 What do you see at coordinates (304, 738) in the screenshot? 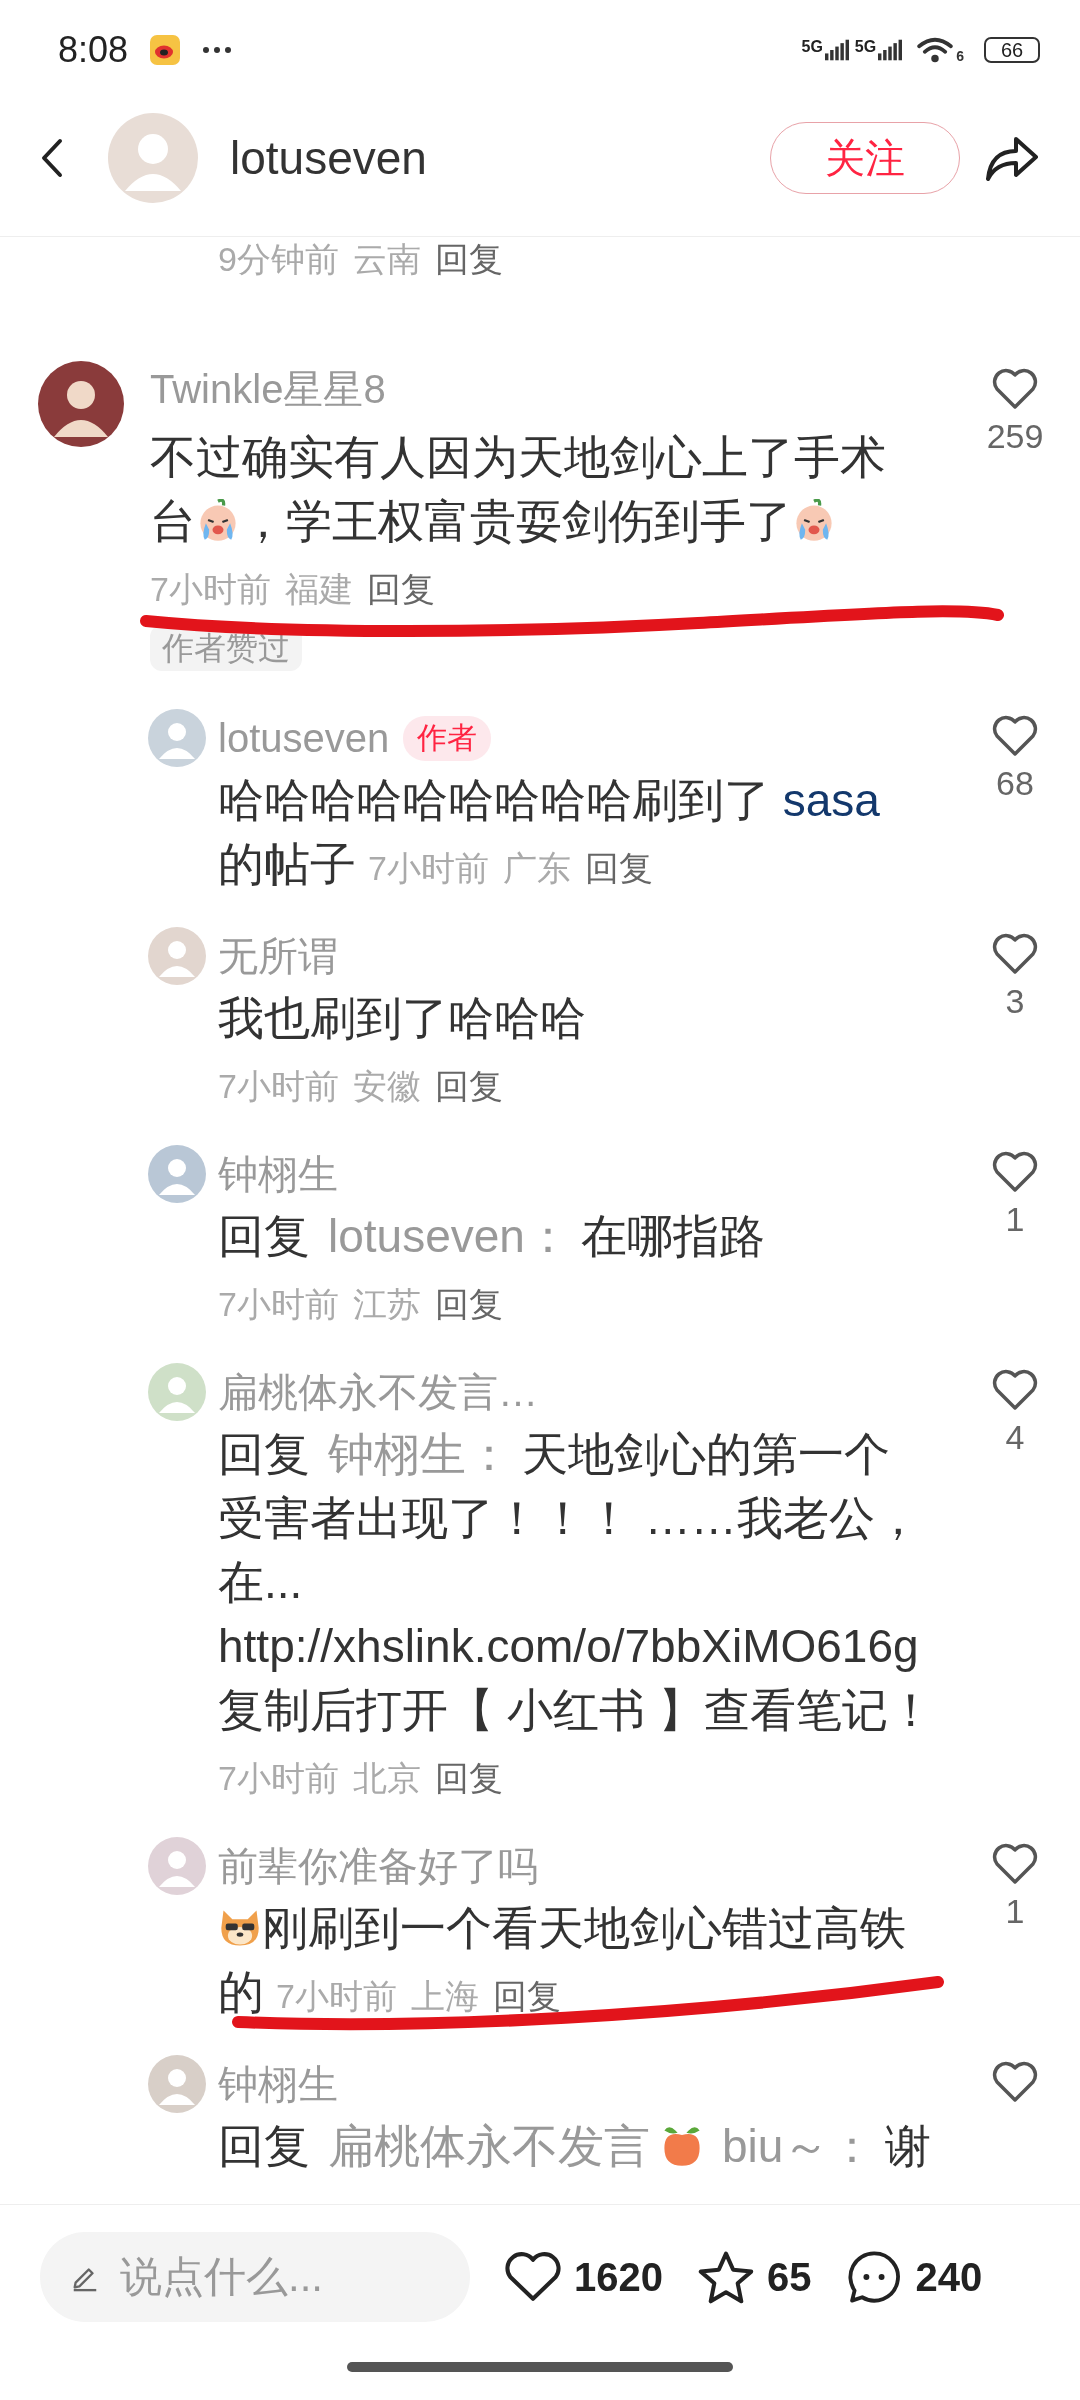
I see `commenter-name: lotuseven` at bounding box center [304, 738].